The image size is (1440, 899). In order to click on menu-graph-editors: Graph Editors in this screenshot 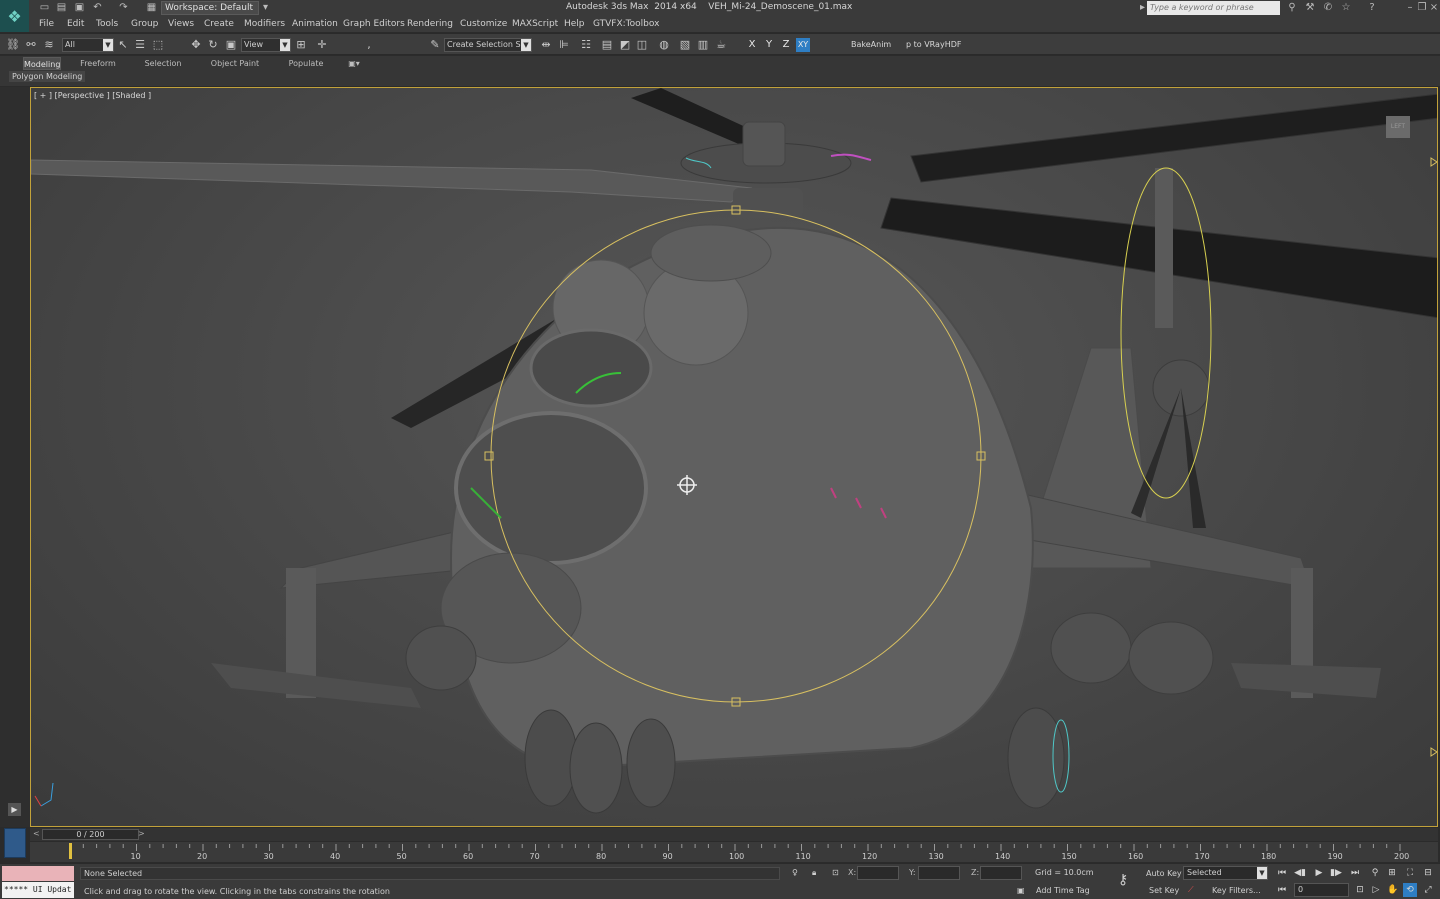, I will do `click(374, 24)`.